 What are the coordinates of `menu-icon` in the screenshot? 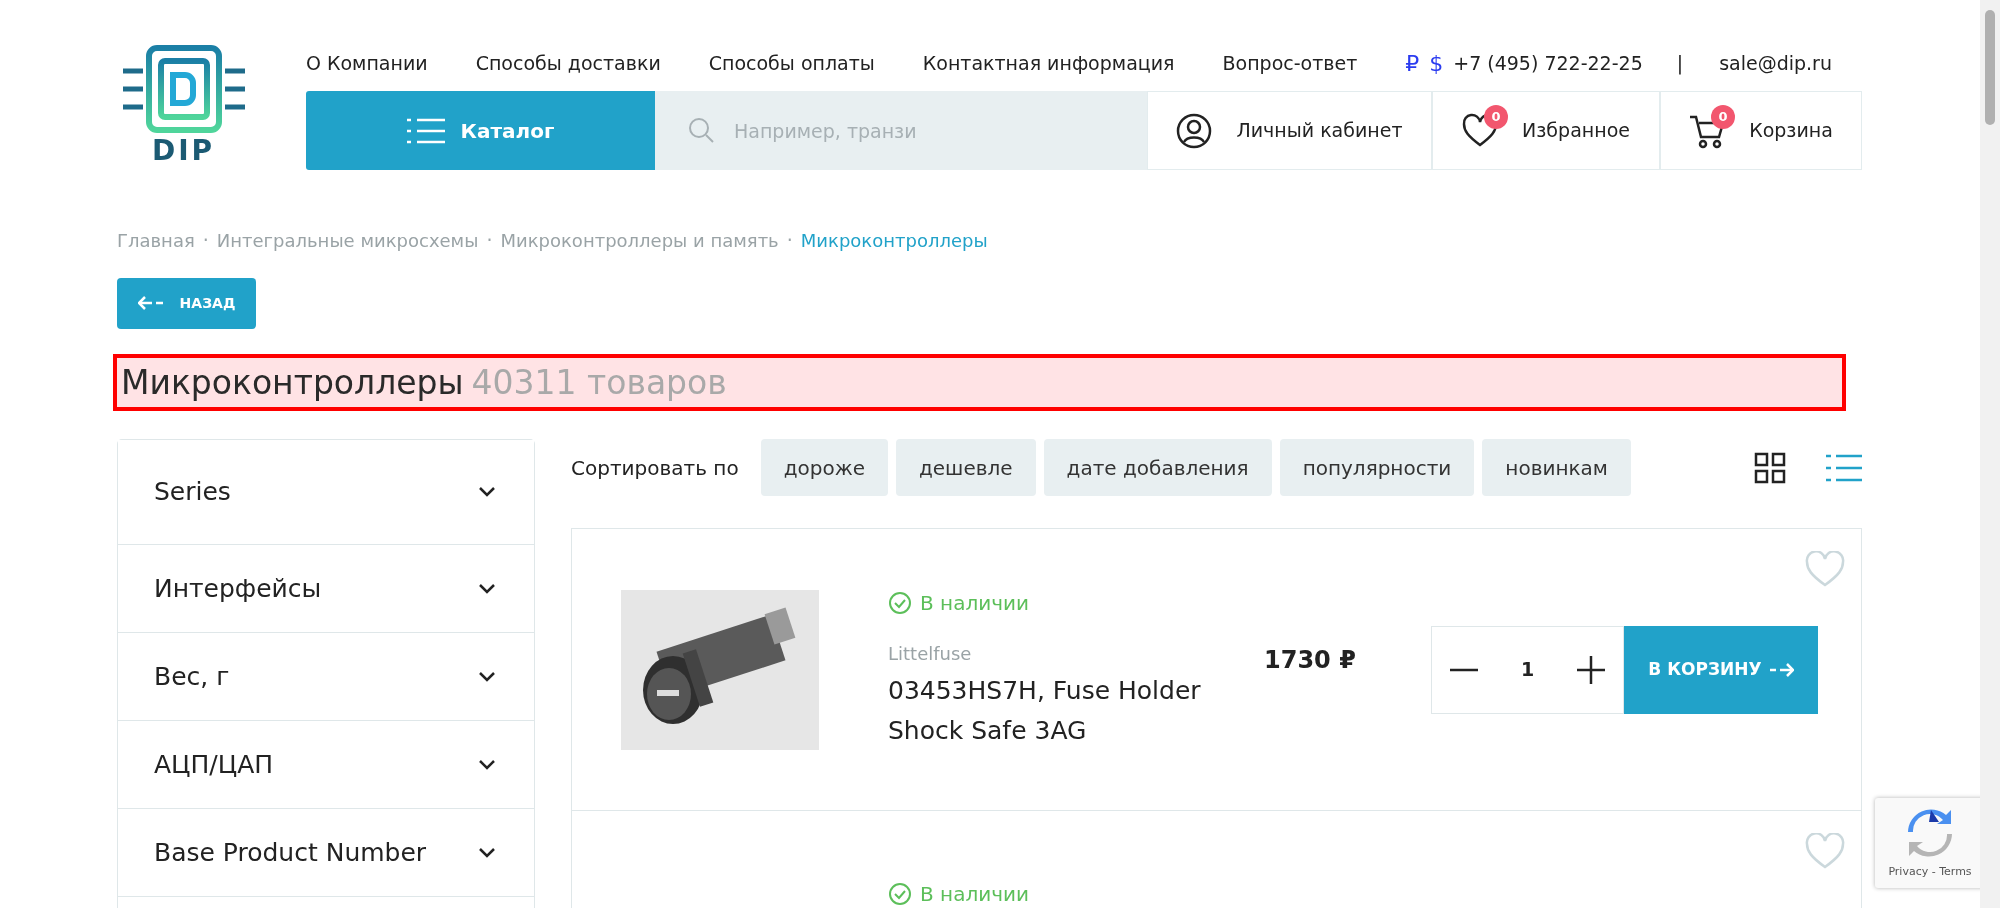 It's located at (425, 130).